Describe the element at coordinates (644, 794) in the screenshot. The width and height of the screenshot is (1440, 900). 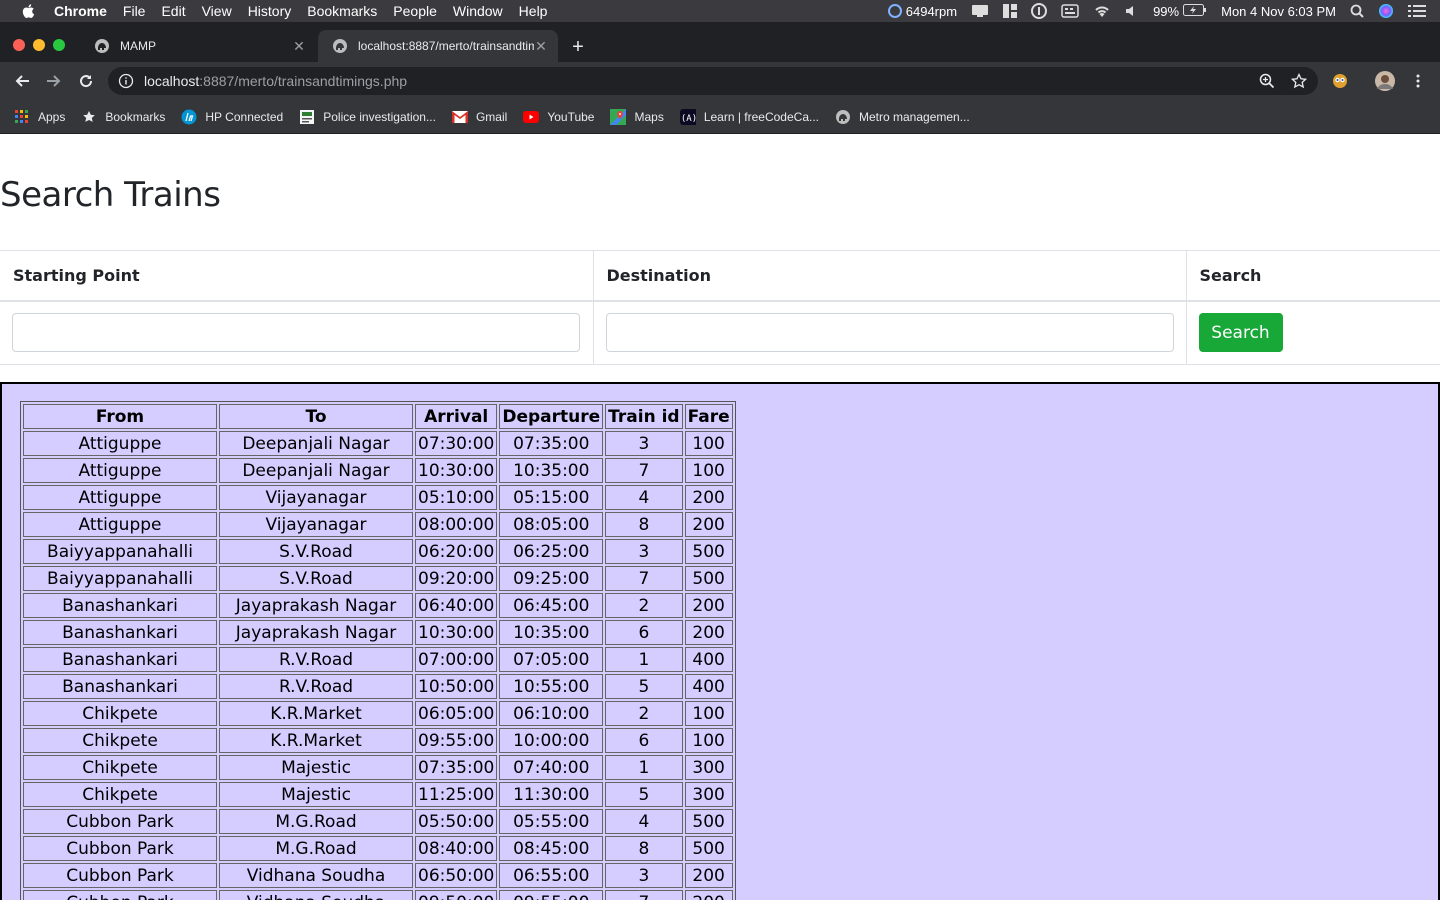
I see `train-id-cell: 5` at that location.